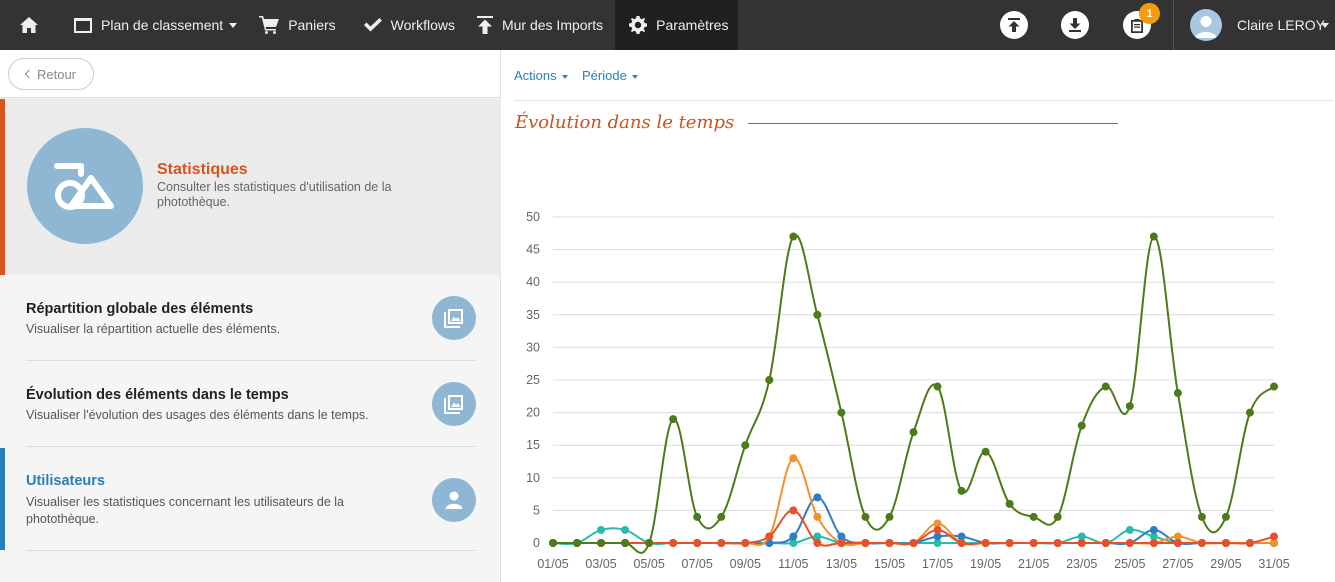 The width and height of the screenshot is (1335, 582). Describe the element at coordinates (536, 543) in the screenshot. I see `y-tick-label: 0` at that location.